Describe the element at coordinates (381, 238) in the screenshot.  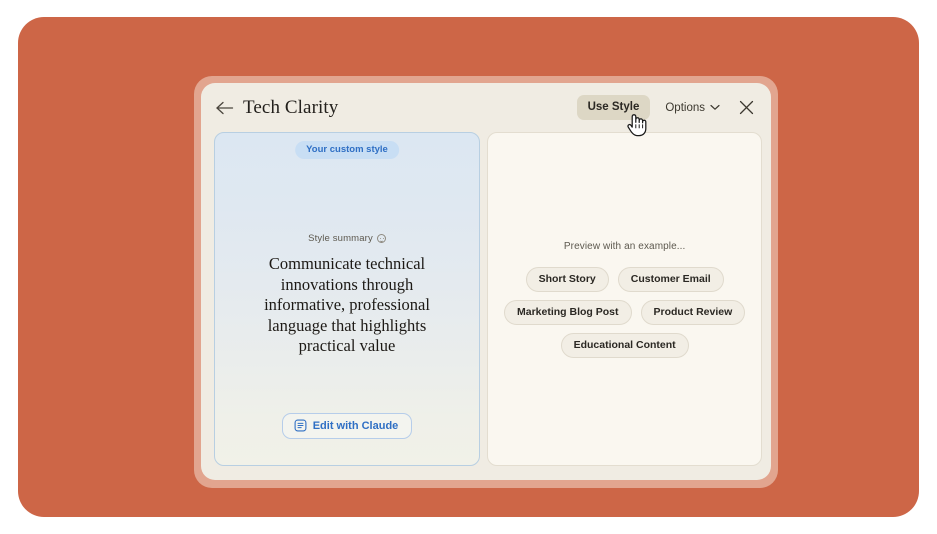
I see `info-circle-icon` at that location.